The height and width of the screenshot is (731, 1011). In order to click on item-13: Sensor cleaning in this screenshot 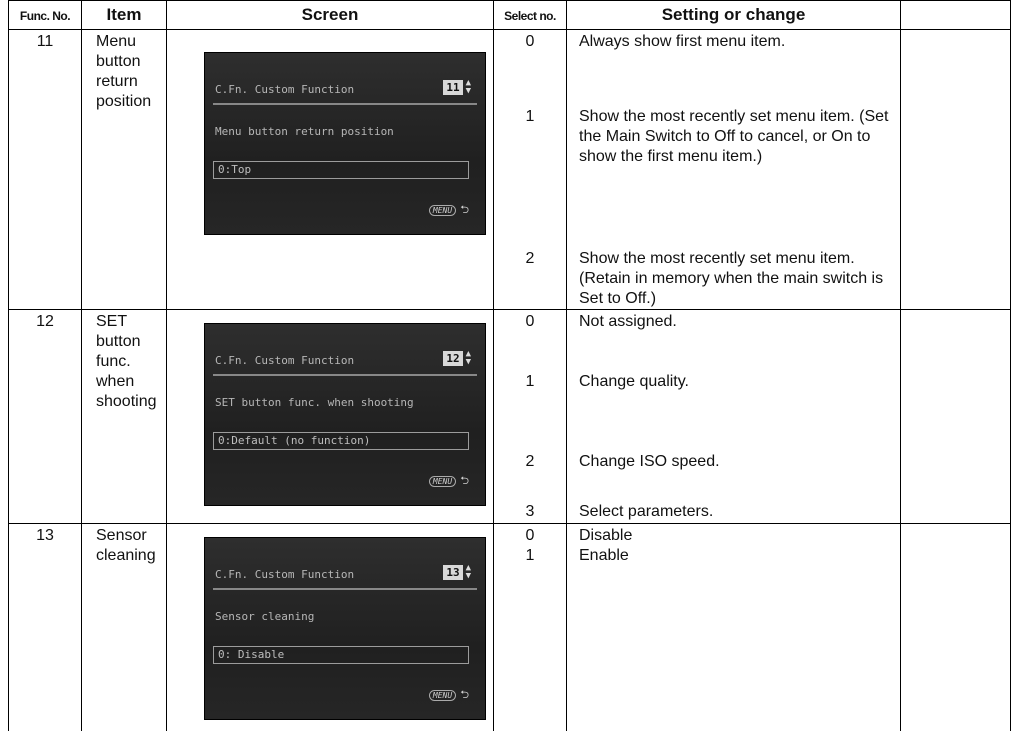, I will do `click(126, 545)`.